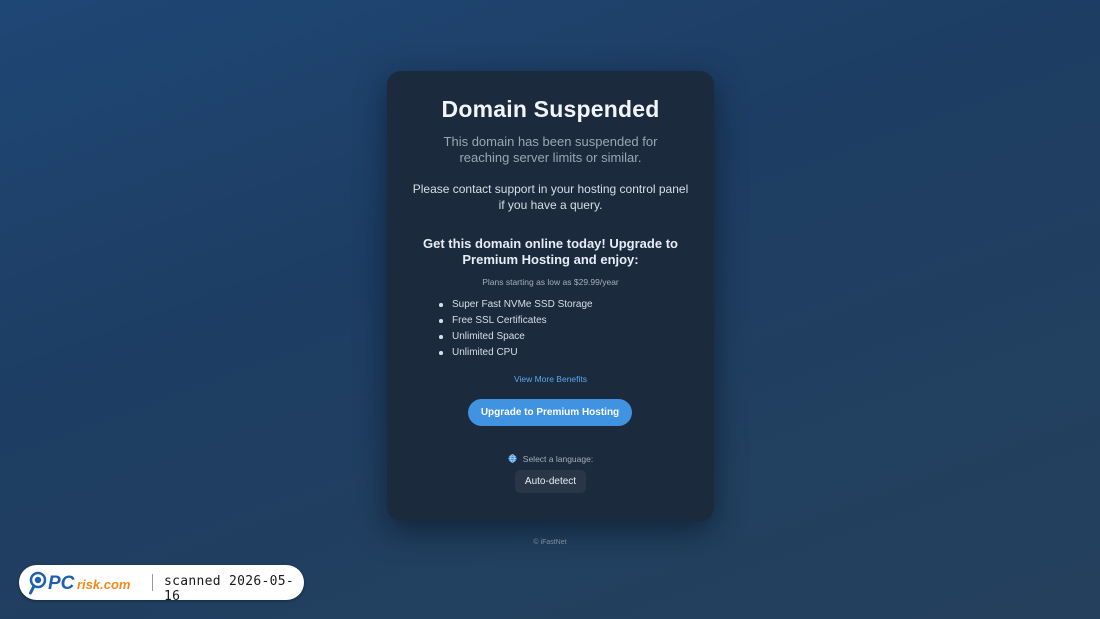  What do you see at coordinates (558, 459) in the screenshot?
I see `language-label: Select a language:` at bounding box center [558, 459].